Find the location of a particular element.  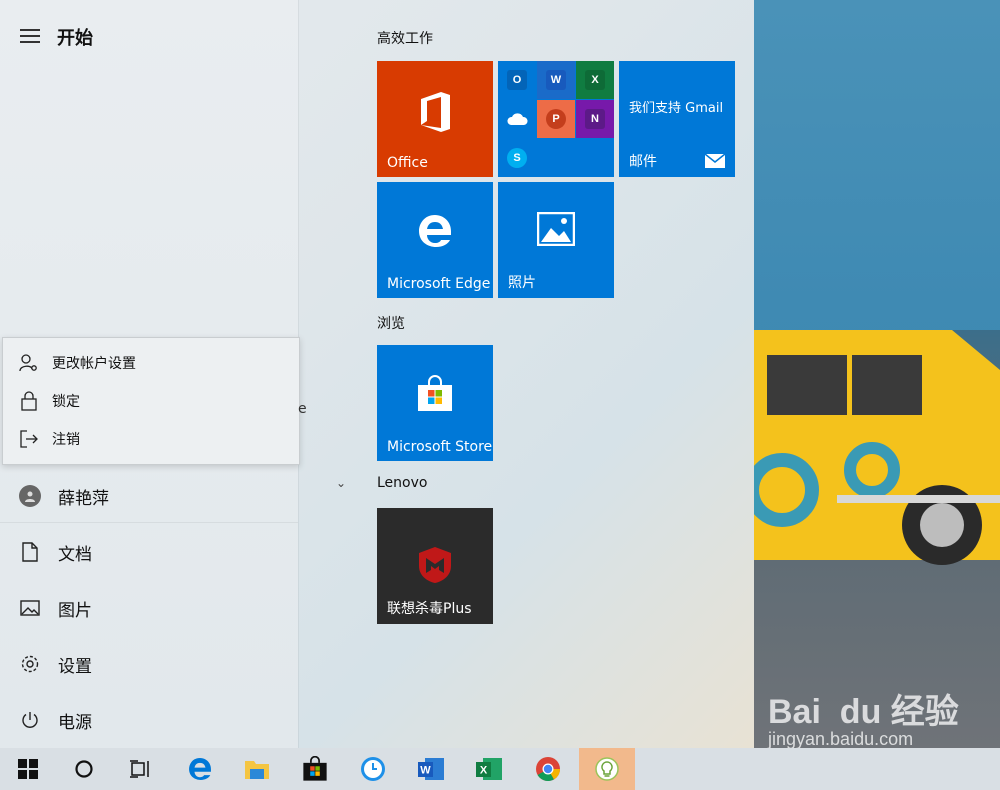

baidu-watermark: Bai du 经验 jingyan.baidu.com is located at coordinates (868, 716).